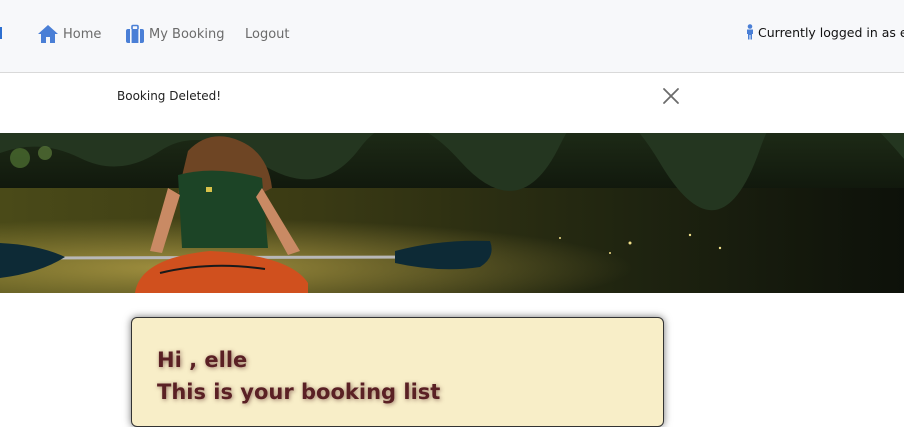  Describe the element at coordinates (831, 32) in the screenshot. I see `login-status-text: Currently logged in as elle` at that location.